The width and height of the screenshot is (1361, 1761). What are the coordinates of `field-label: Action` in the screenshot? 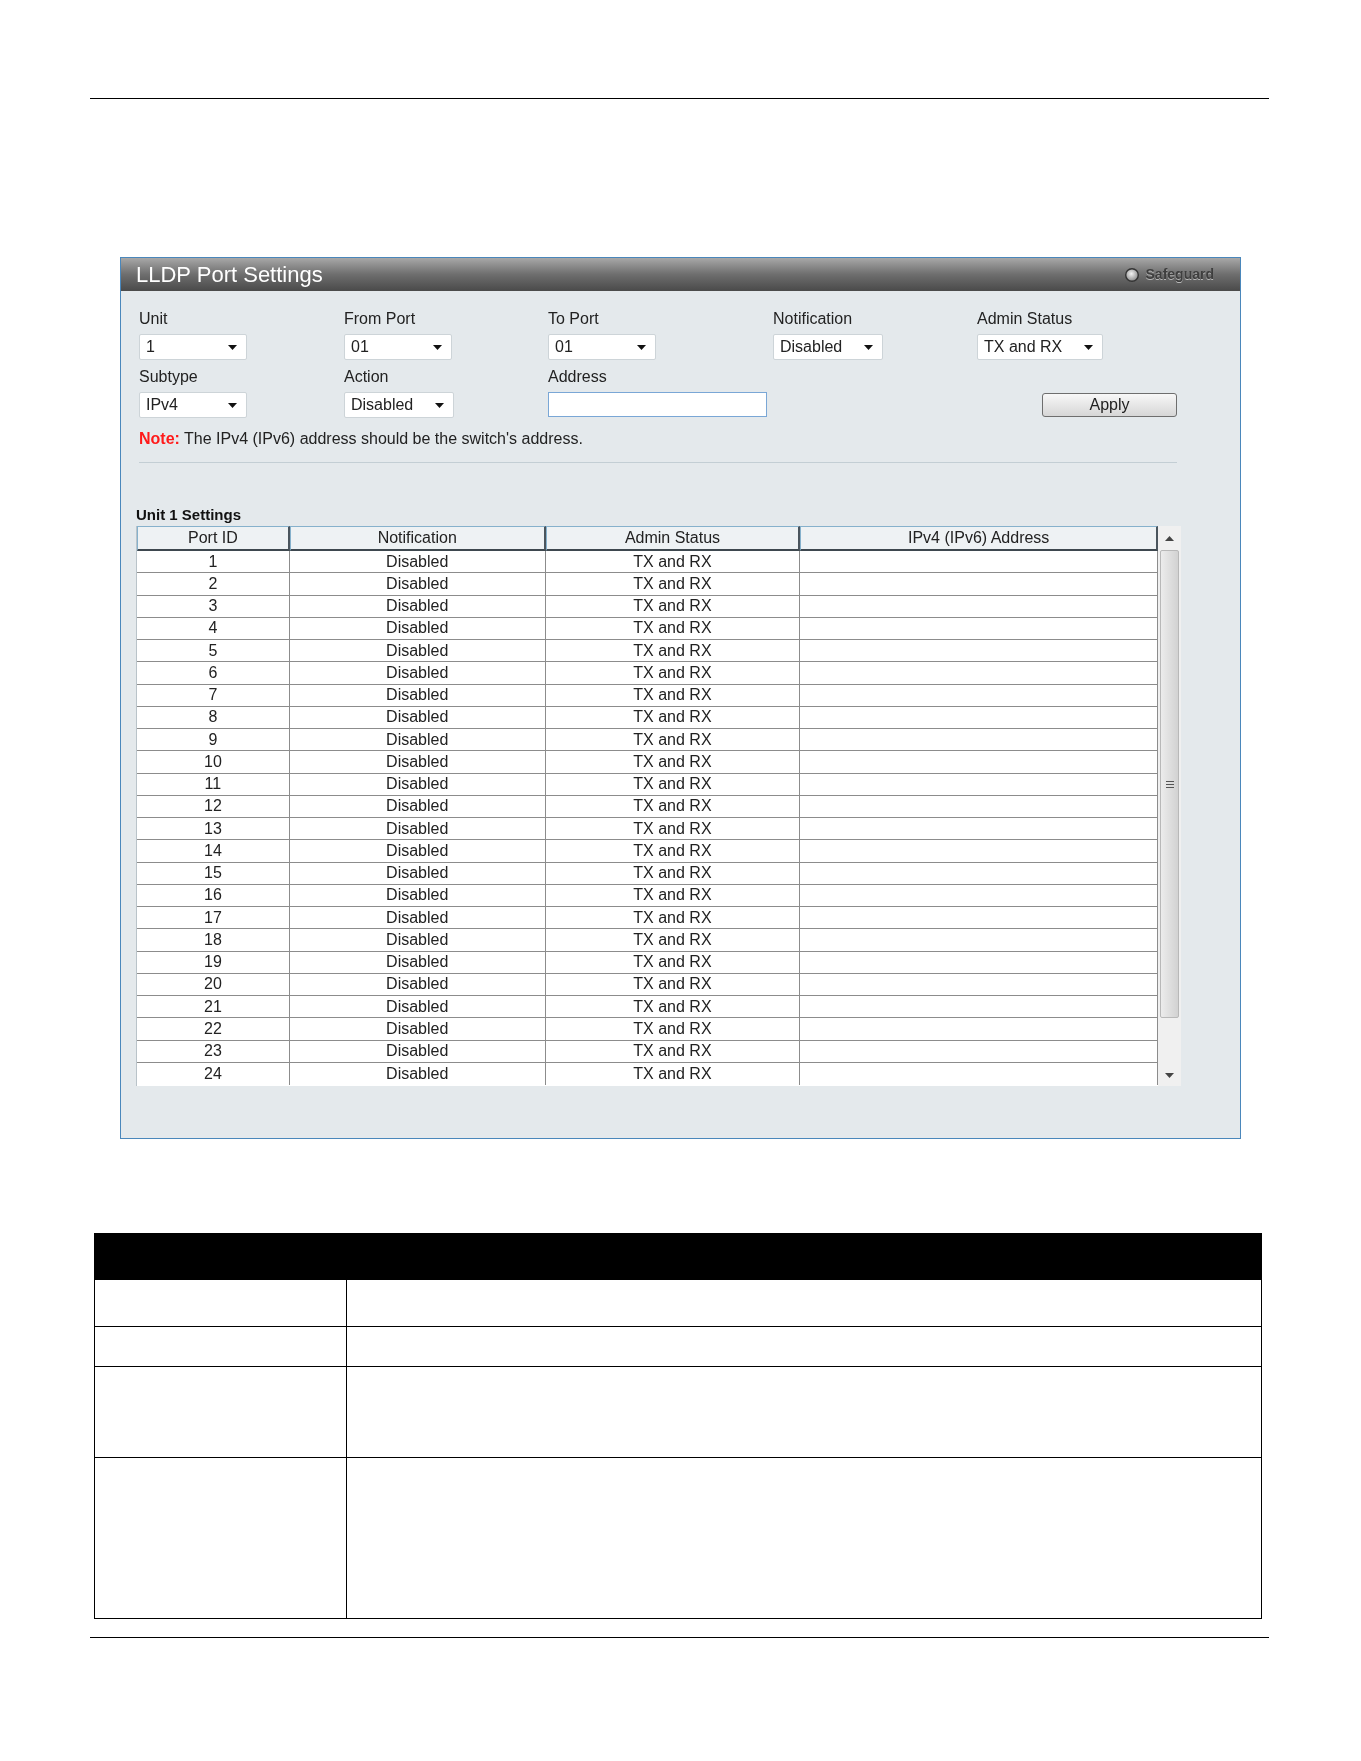 It's located at (366, 377).